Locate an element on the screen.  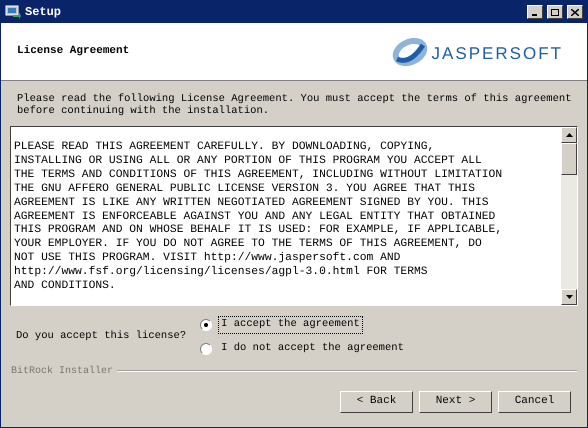
scroll-thumb is located at coordinates (569, 159).